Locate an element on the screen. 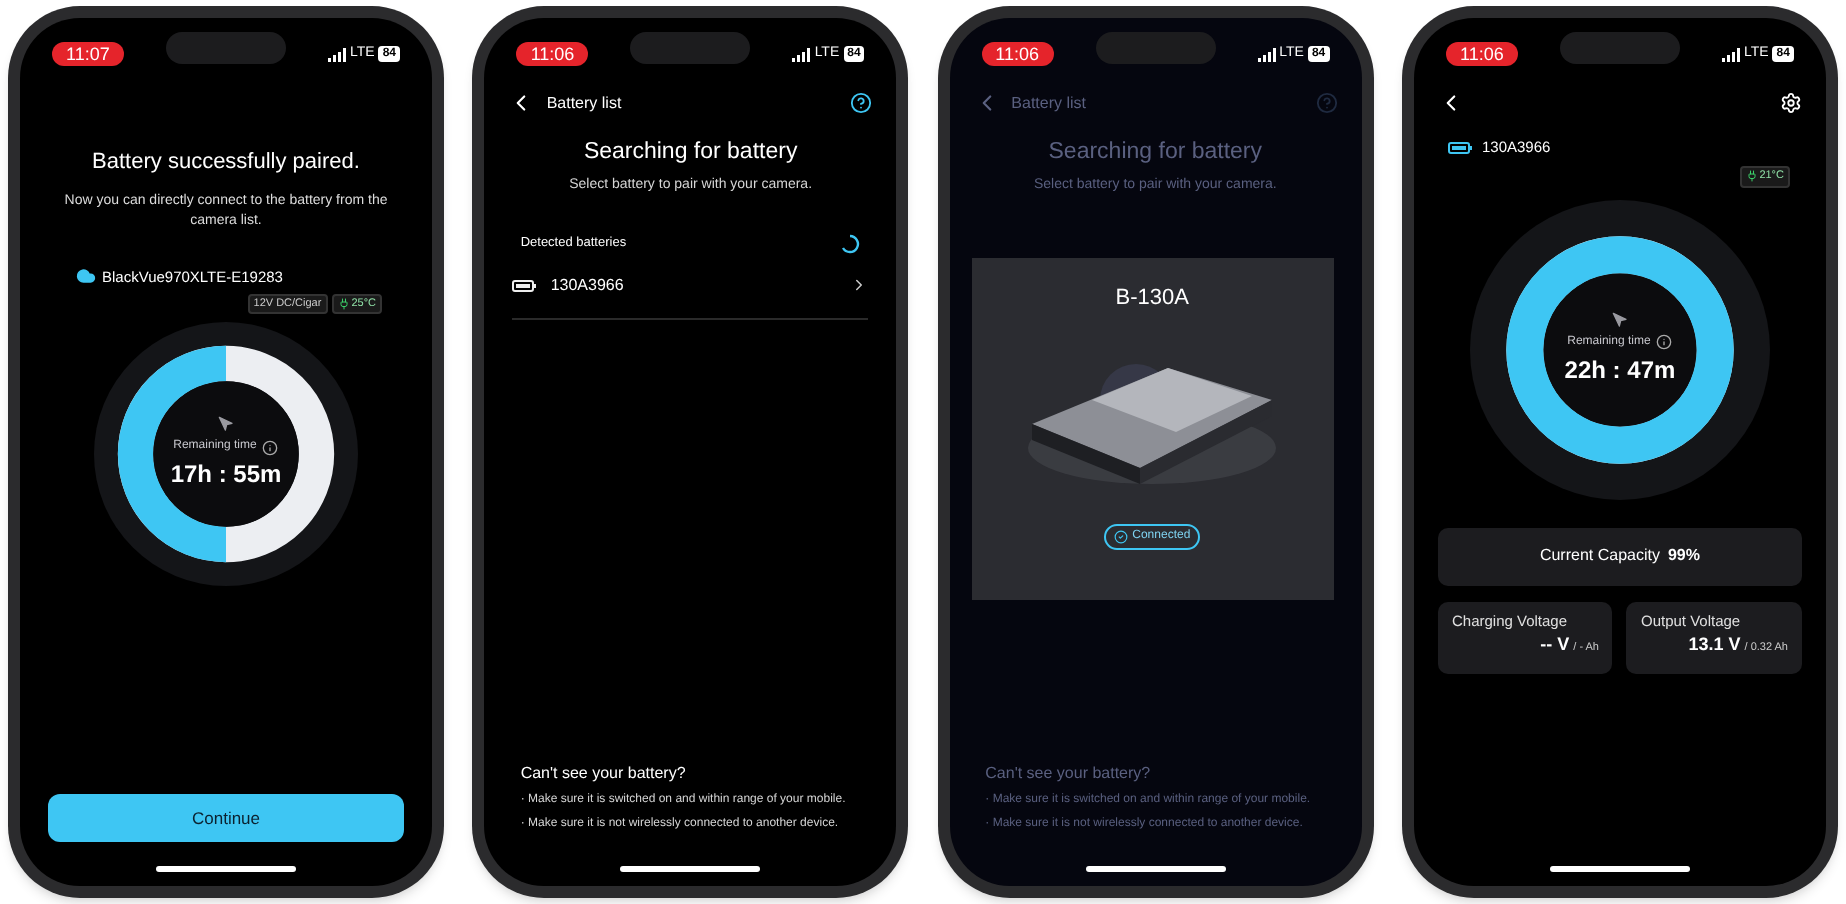 The height and width of the screenshot is (904, 1846). check-icon is located at coordinates (1121, 536).